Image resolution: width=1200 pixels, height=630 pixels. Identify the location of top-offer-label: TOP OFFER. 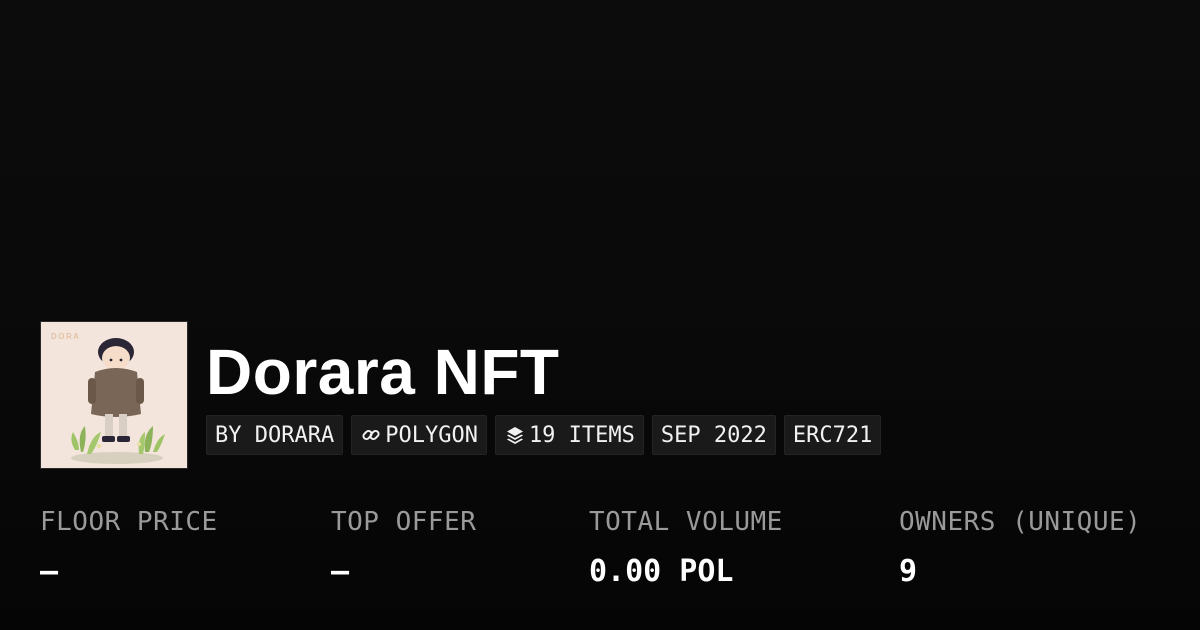
(404, 522).